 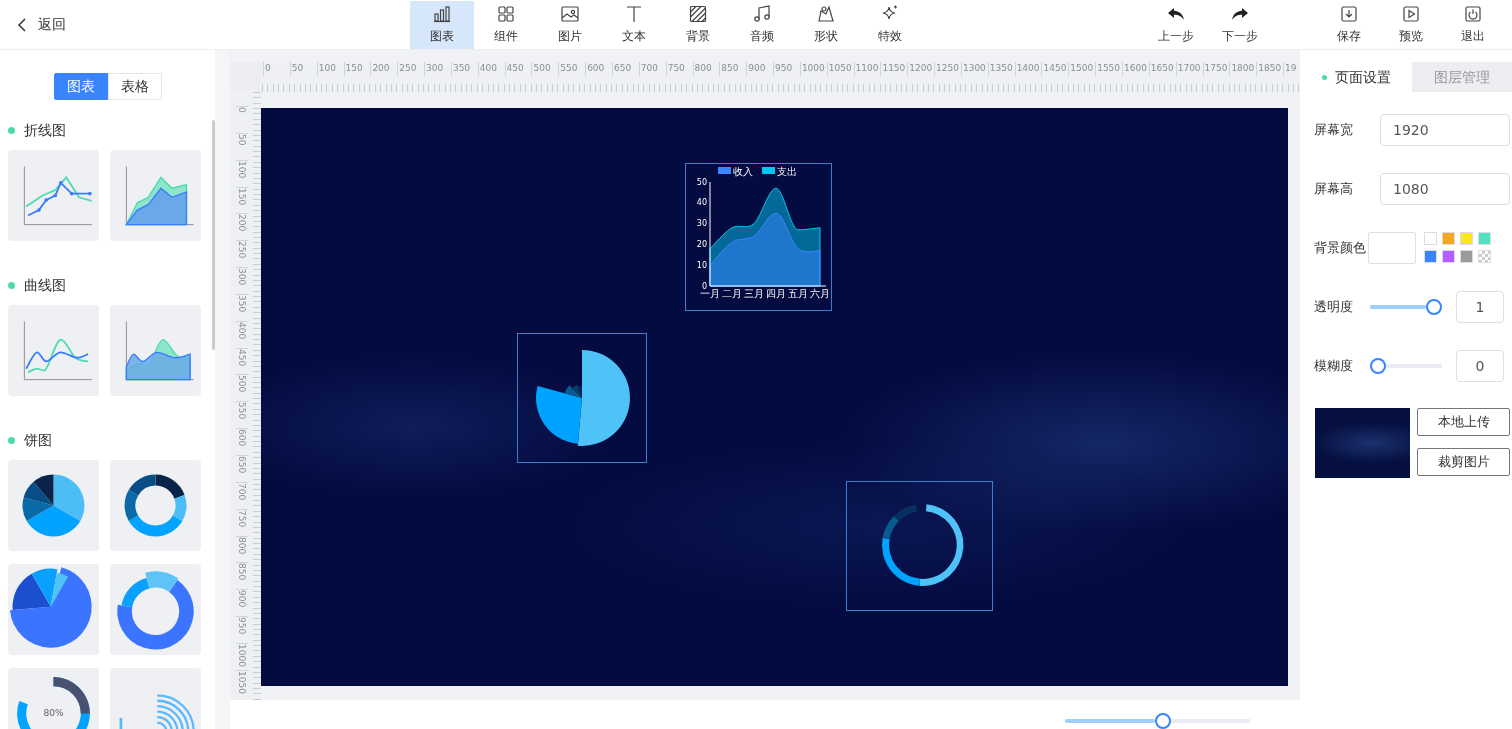 I want to click on scrollbar, so click(x=213, y=235).